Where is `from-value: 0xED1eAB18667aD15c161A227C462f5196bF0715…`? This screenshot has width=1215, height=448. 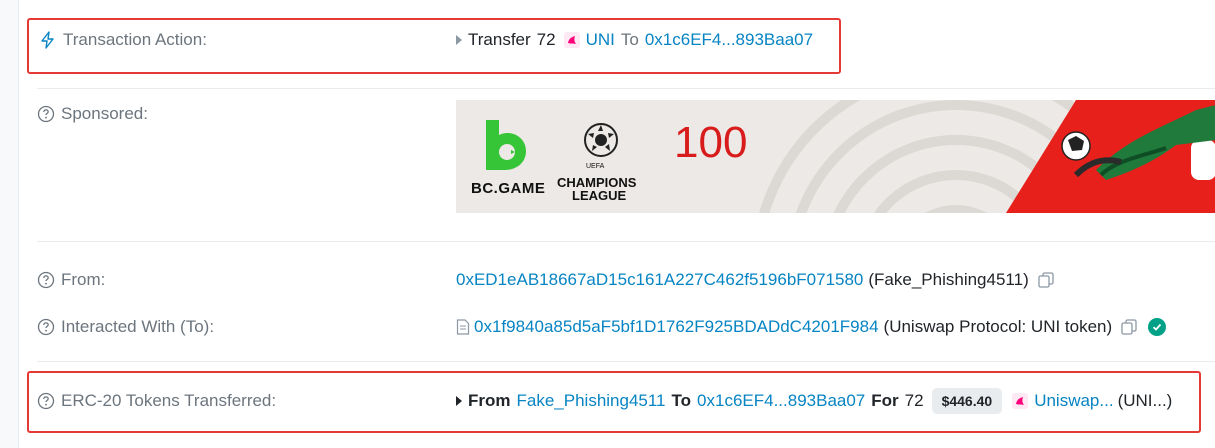 from-value: 0xED1eAB18667aD15c161A227C462f5196bF0715… is located at coordinates (755, 280).